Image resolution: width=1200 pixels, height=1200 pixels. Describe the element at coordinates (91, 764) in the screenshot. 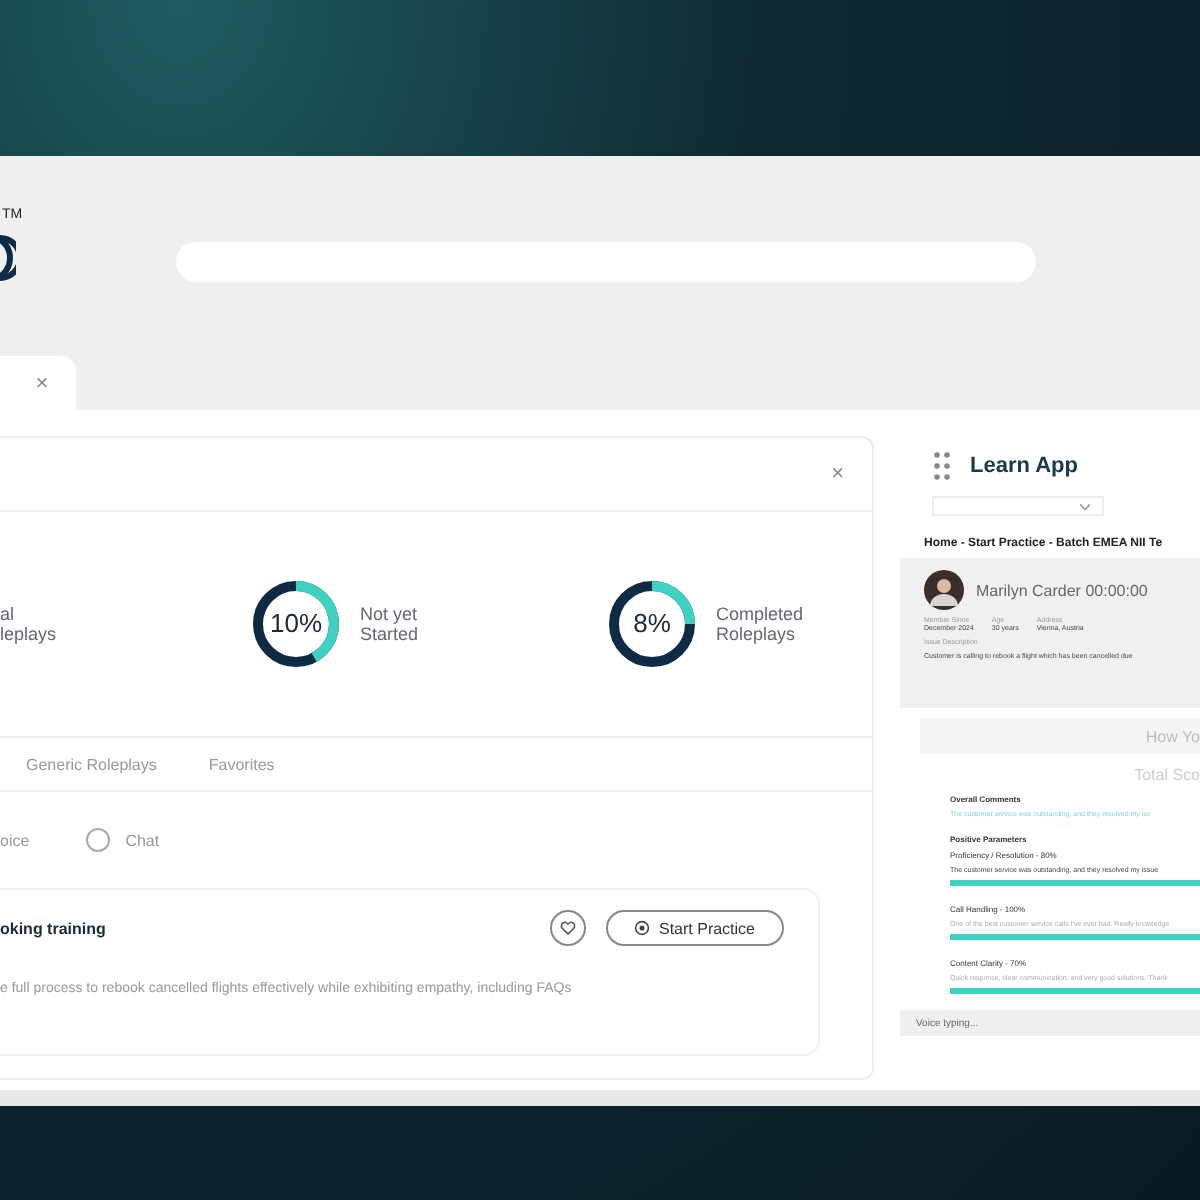

I see `tab: Generic Roleplays` at that location.